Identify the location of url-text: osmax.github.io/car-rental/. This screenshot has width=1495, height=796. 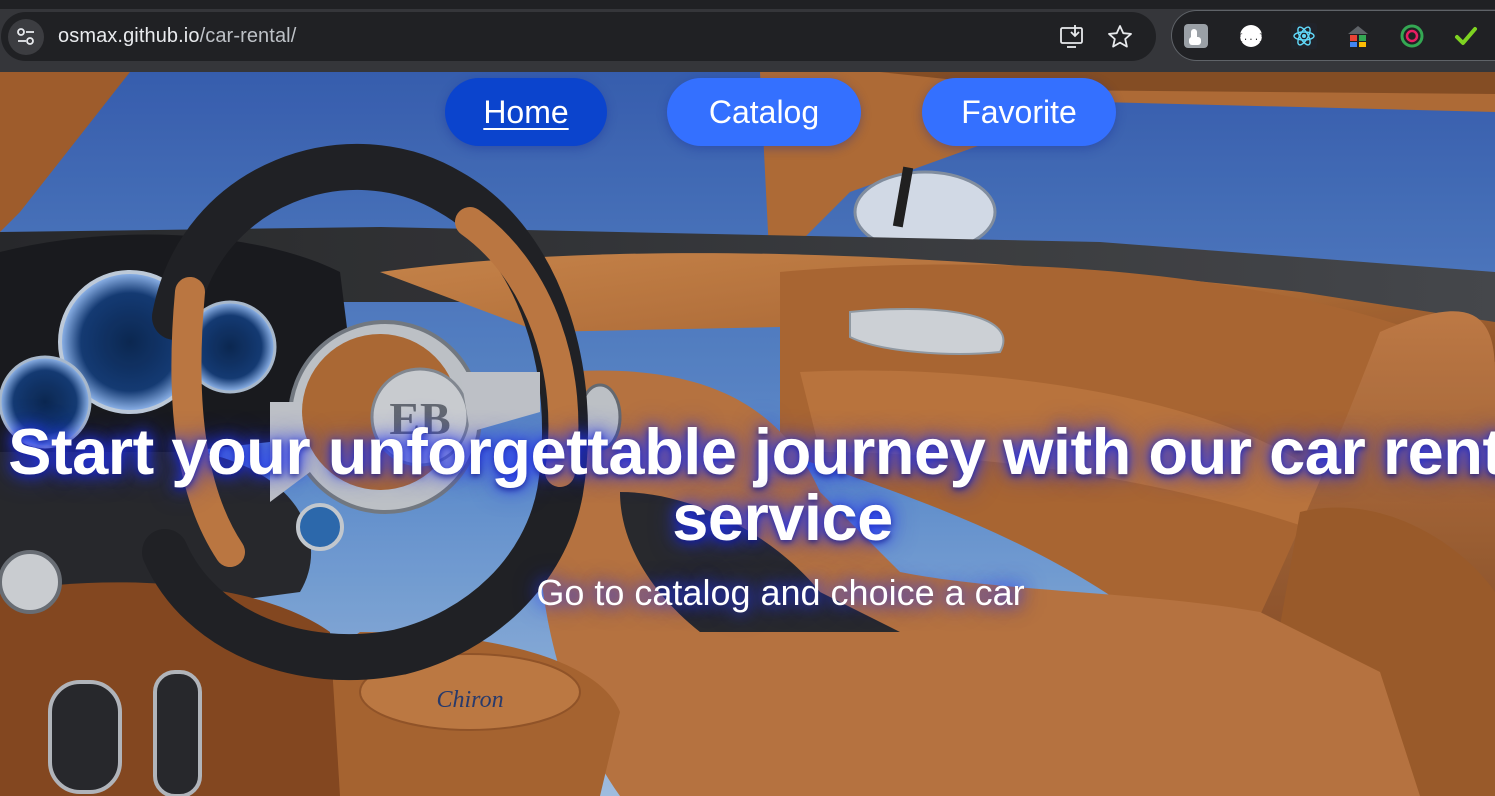
(177, 36).